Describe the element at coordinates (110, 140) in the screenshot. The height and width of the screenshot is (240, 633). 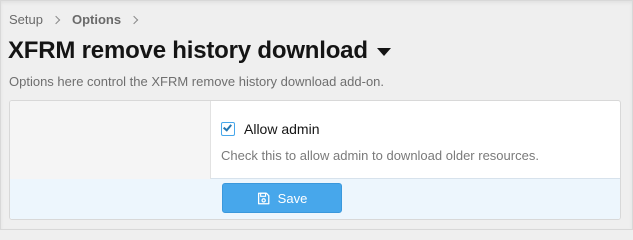
I see `option-label-column` at that location.